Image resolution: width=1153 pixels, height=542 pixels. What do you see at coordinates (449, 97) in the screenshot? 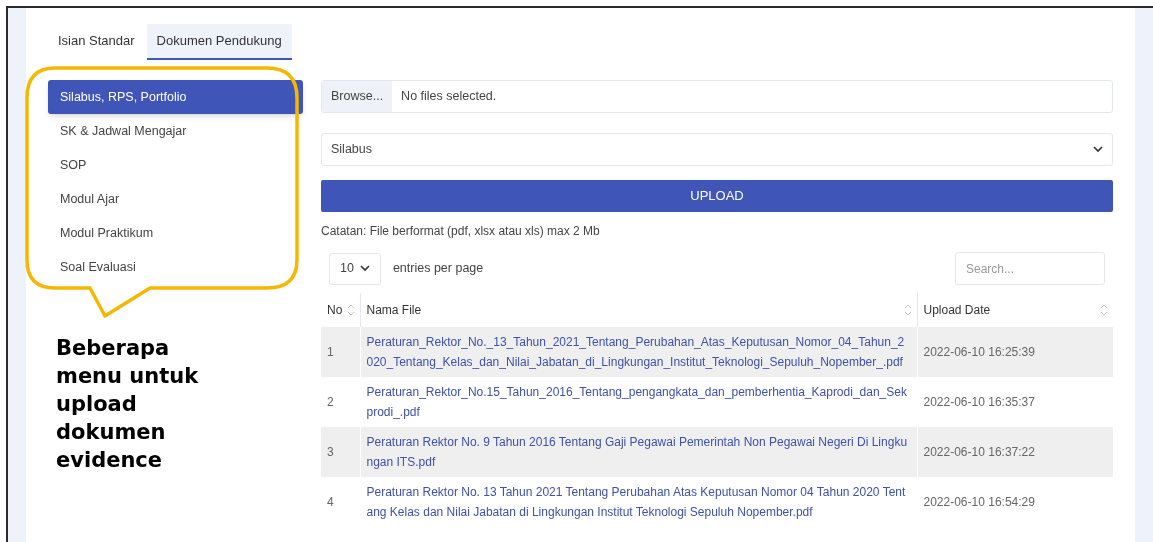
I see `file-status: No files selected.` at bounding box center [449, 97].